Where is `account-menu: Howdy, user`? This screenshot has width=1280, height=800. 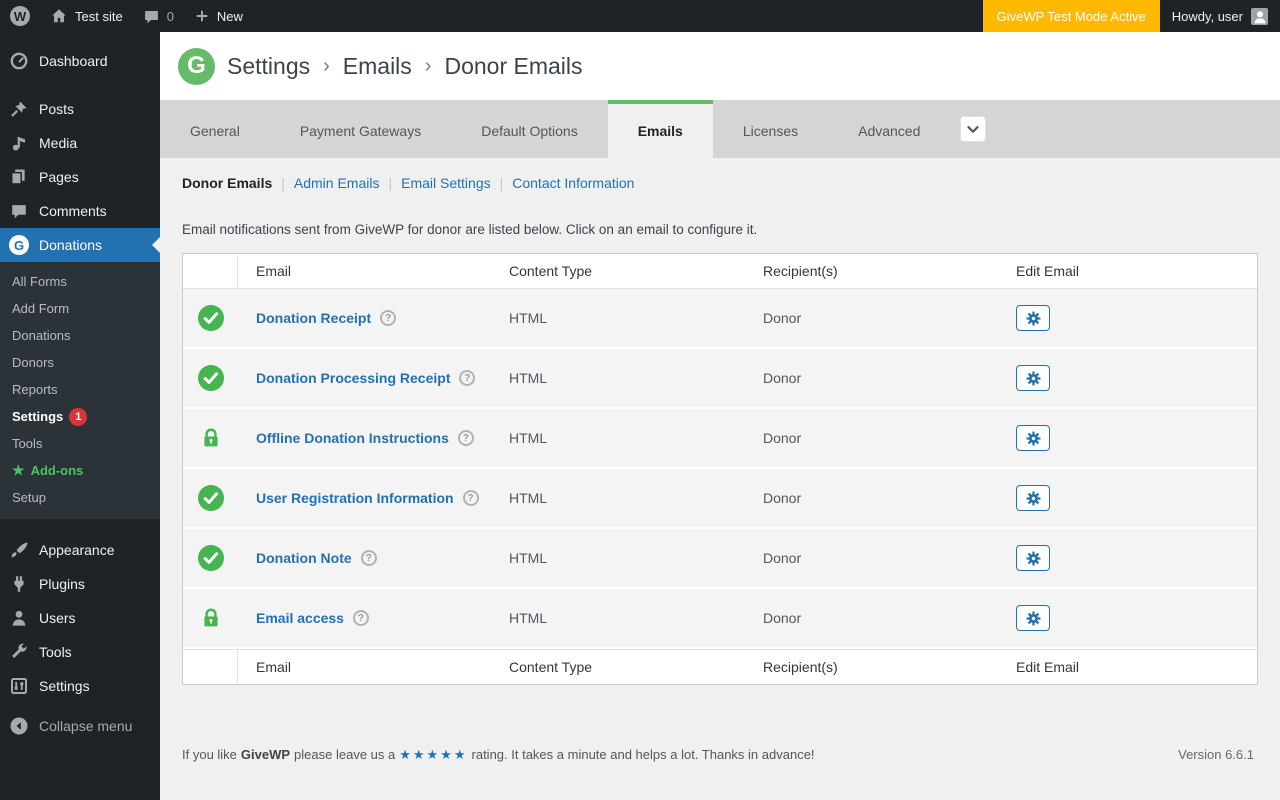 account-menu: Howdy, user is located at coordinates (1220, 16).